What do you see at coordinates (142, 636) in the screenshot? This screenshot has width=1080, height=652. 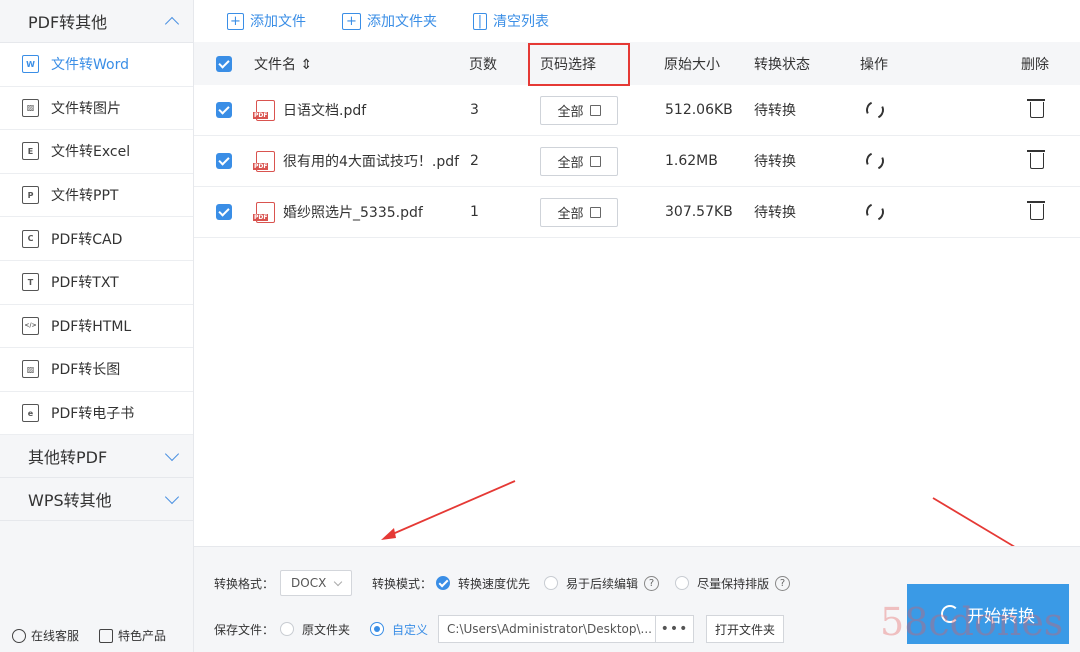 I see `featured-products-label: 特色产品` at bounding box center [142, 636].